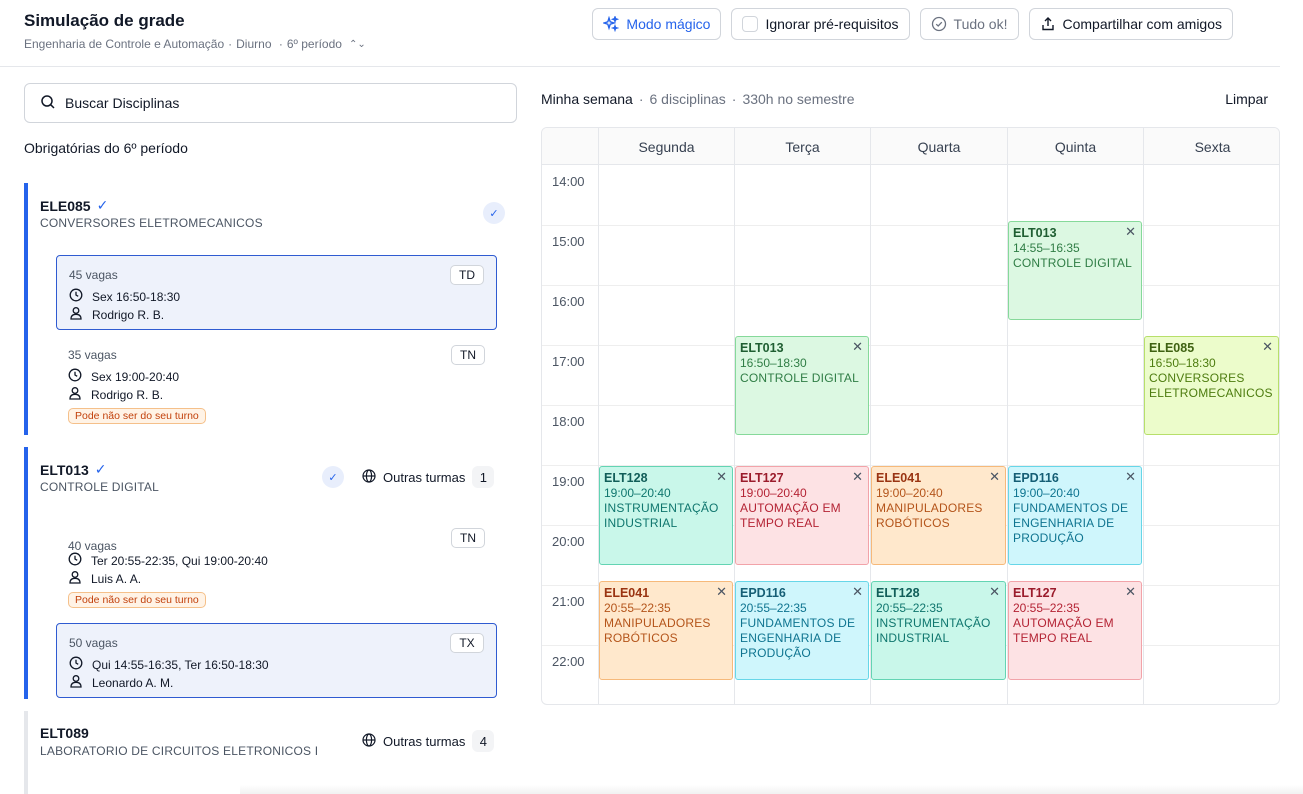 The height and width of the screenshot is (794, 1303). What do you see at coordinates (179, 560) in the screenshot?
I see `schedule-text: Ter 20:55-22:35, Qui 19:00-20:40` at bounding box center [179, 560].